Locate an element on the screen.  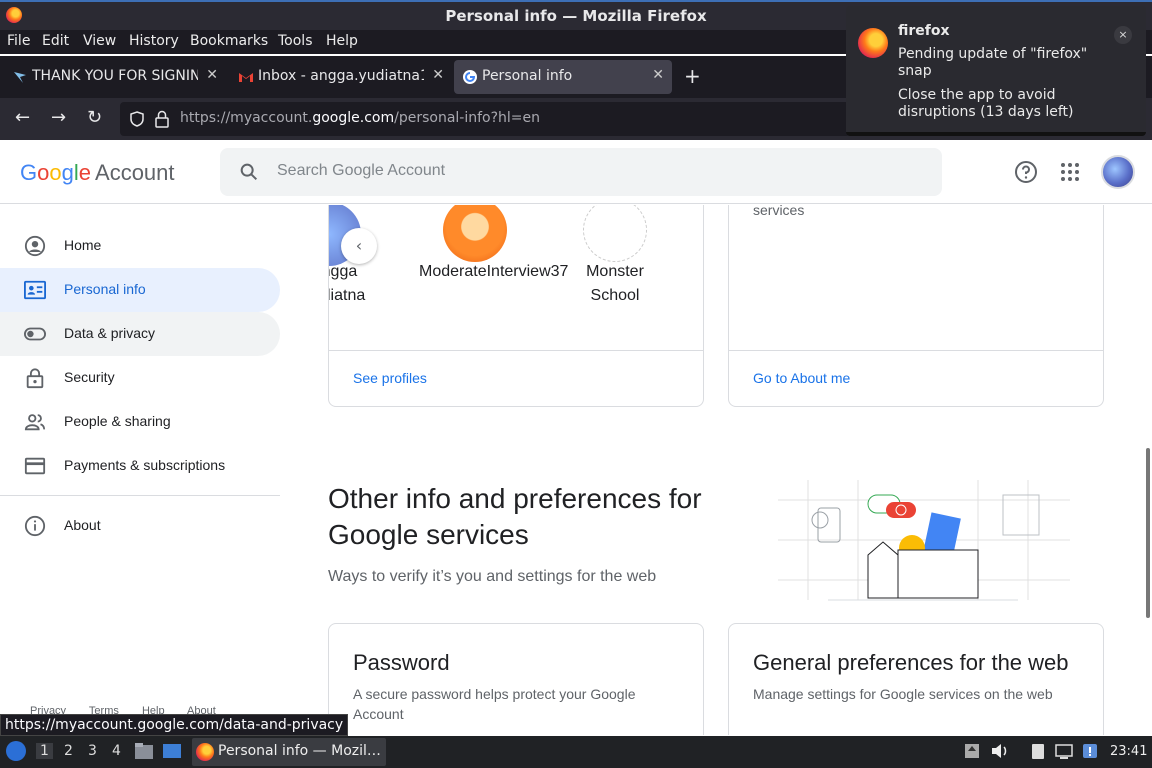
menu-view: View is located at coordinates (99, 41).